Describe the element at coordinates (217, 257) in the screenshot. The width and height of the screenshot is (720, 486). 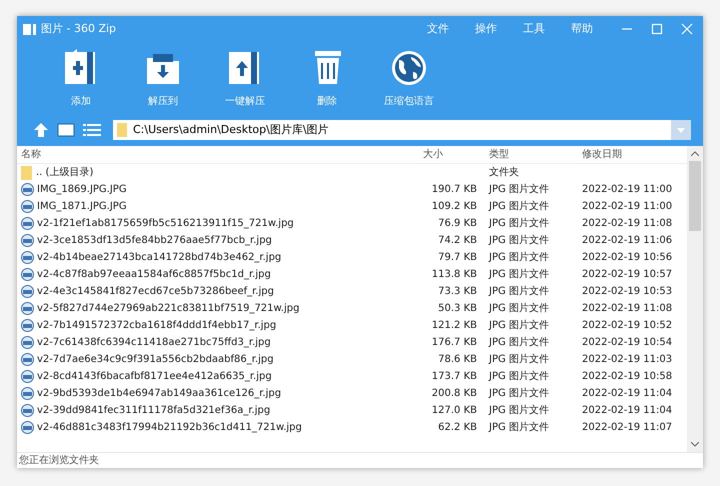
I see `table-cell: v2-4b14beae27143bca141728bd74b3e462_r.jpg` at that location.